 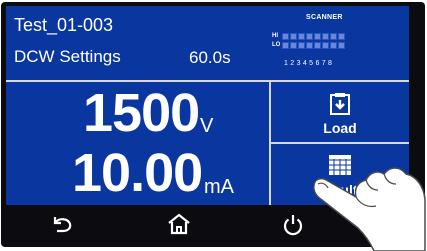 I want to click on scanner-indicator: SCANNER HI LO 12345678, so click(x=339, y=43).